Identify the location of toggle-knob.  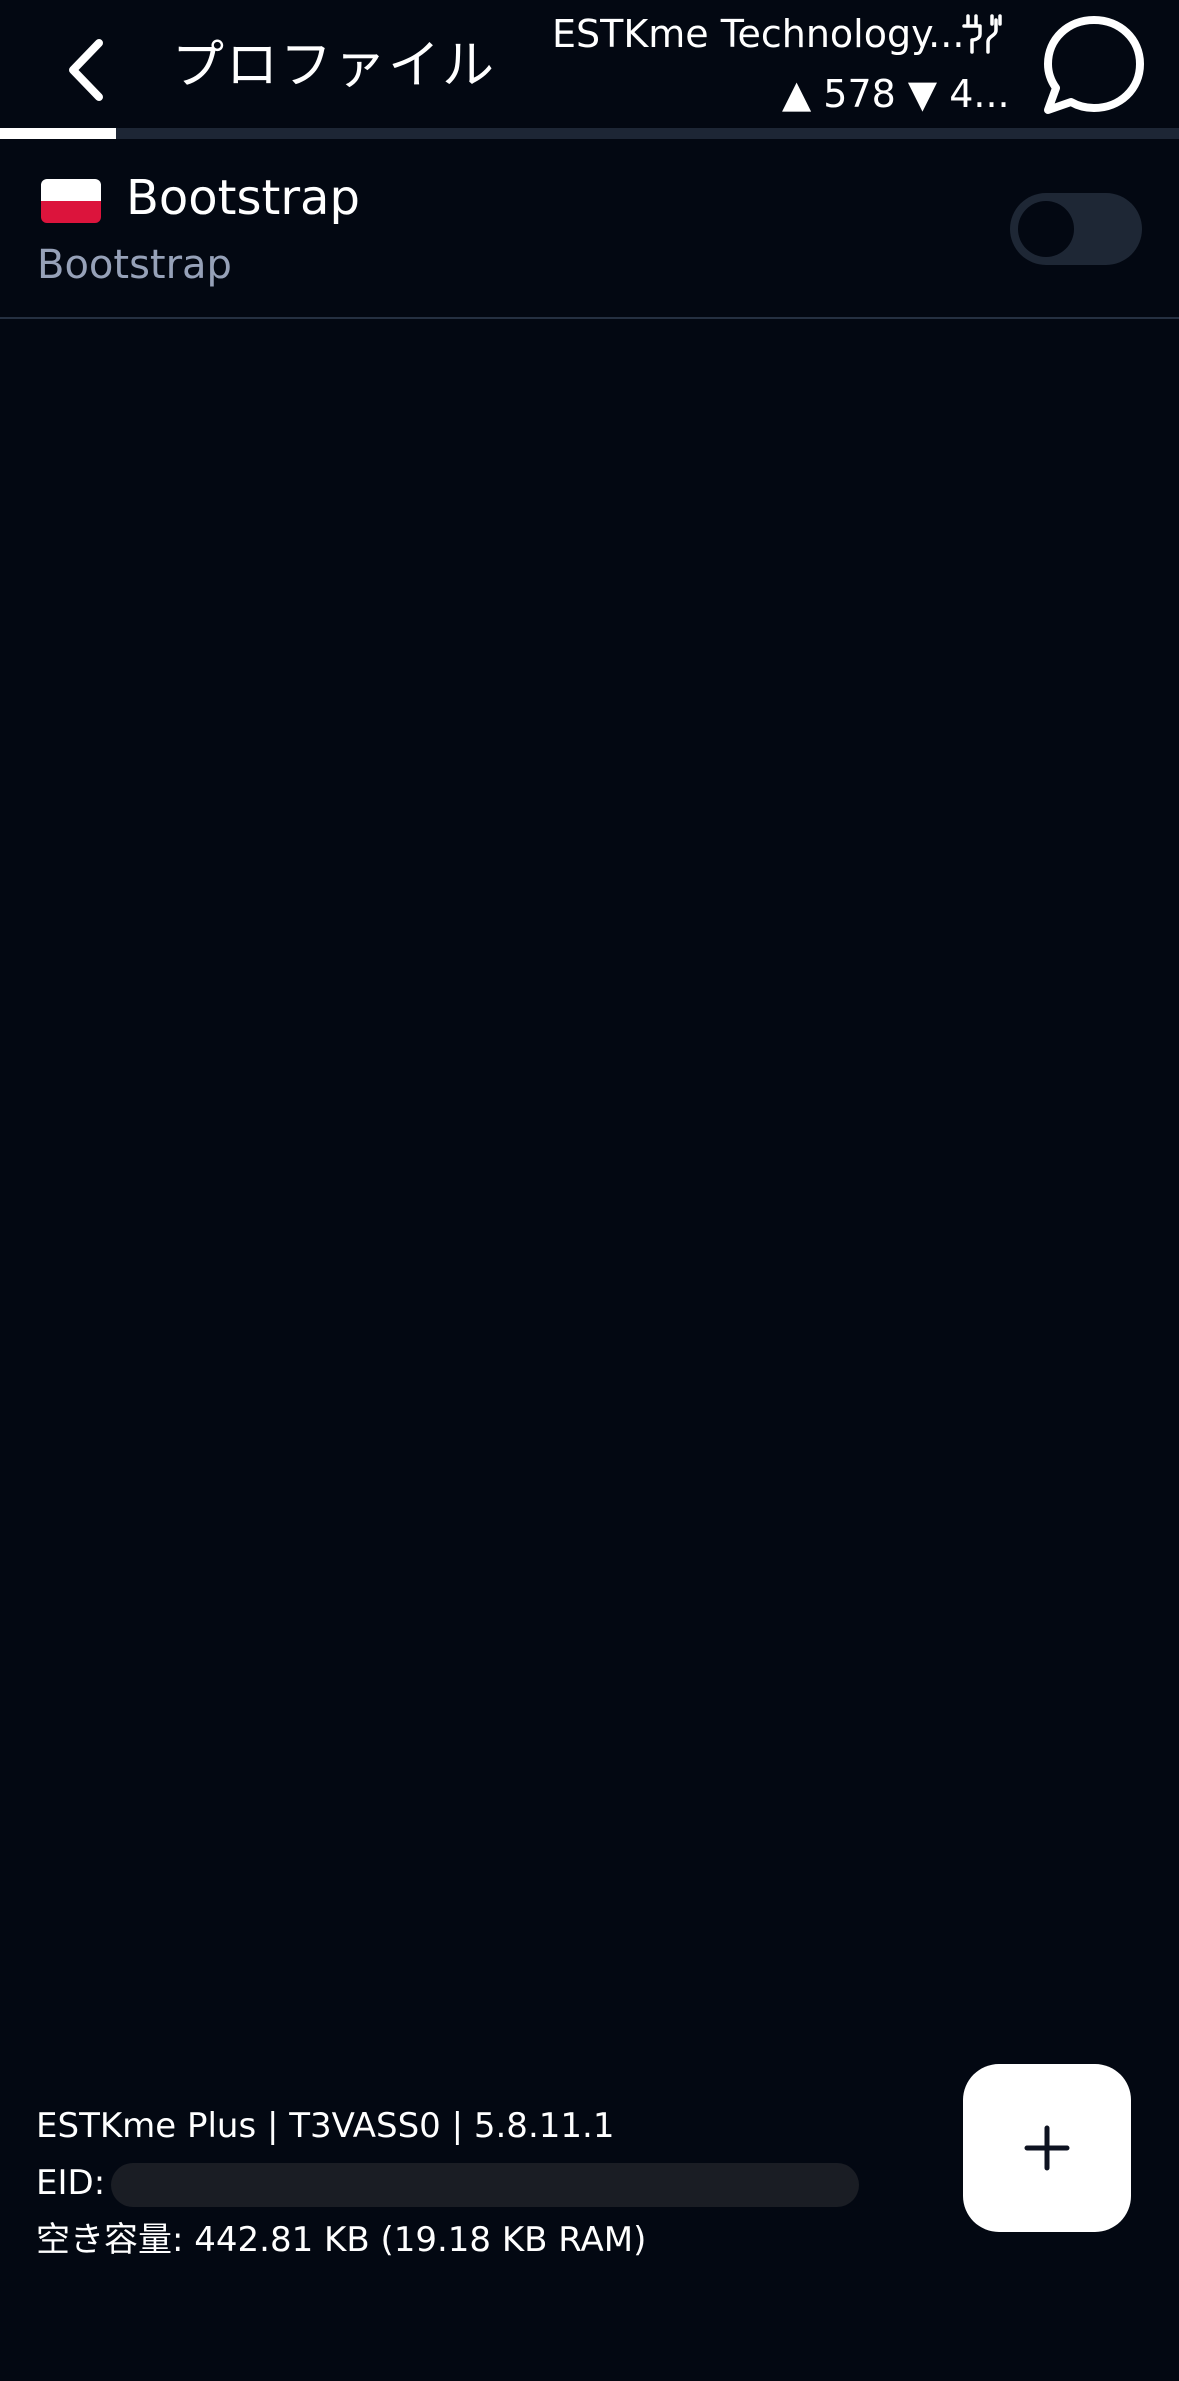
(1046, 229).